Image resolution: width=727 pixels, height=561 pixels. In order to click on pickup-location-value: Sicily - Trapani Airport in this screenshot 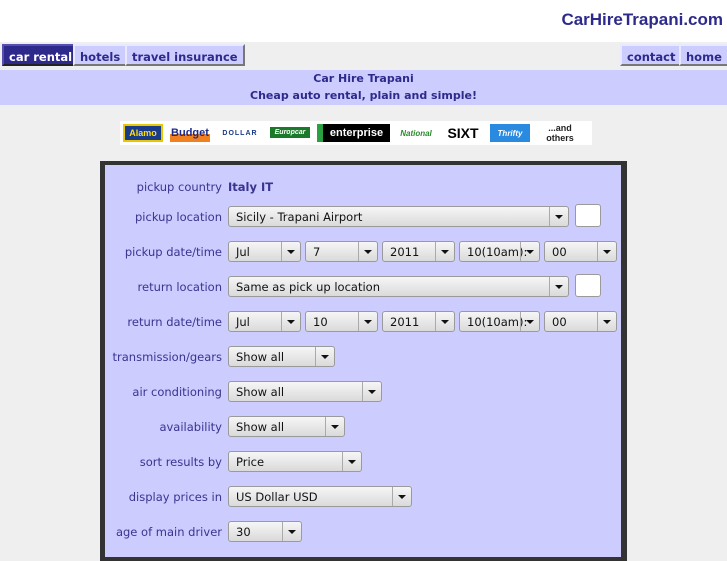, I will do `click(299, 217)`.